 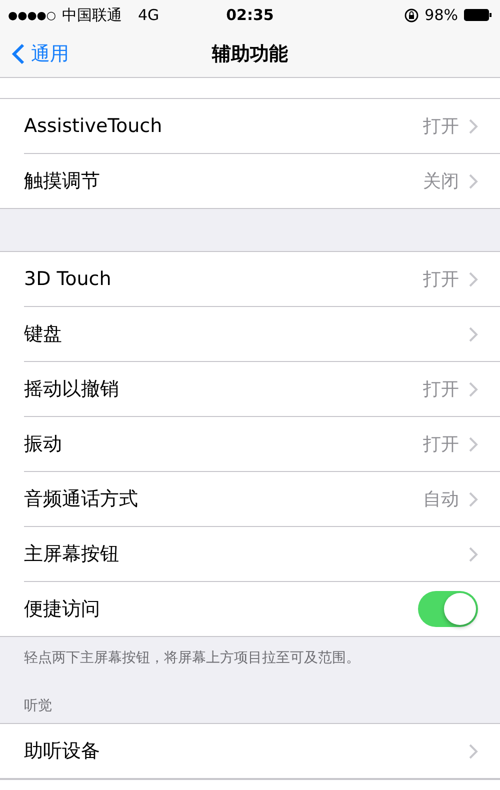 What do you see at coordinates (18, 53) in the screenshot?
I see `back-chevron-icon` at bounding box center [18, 53].